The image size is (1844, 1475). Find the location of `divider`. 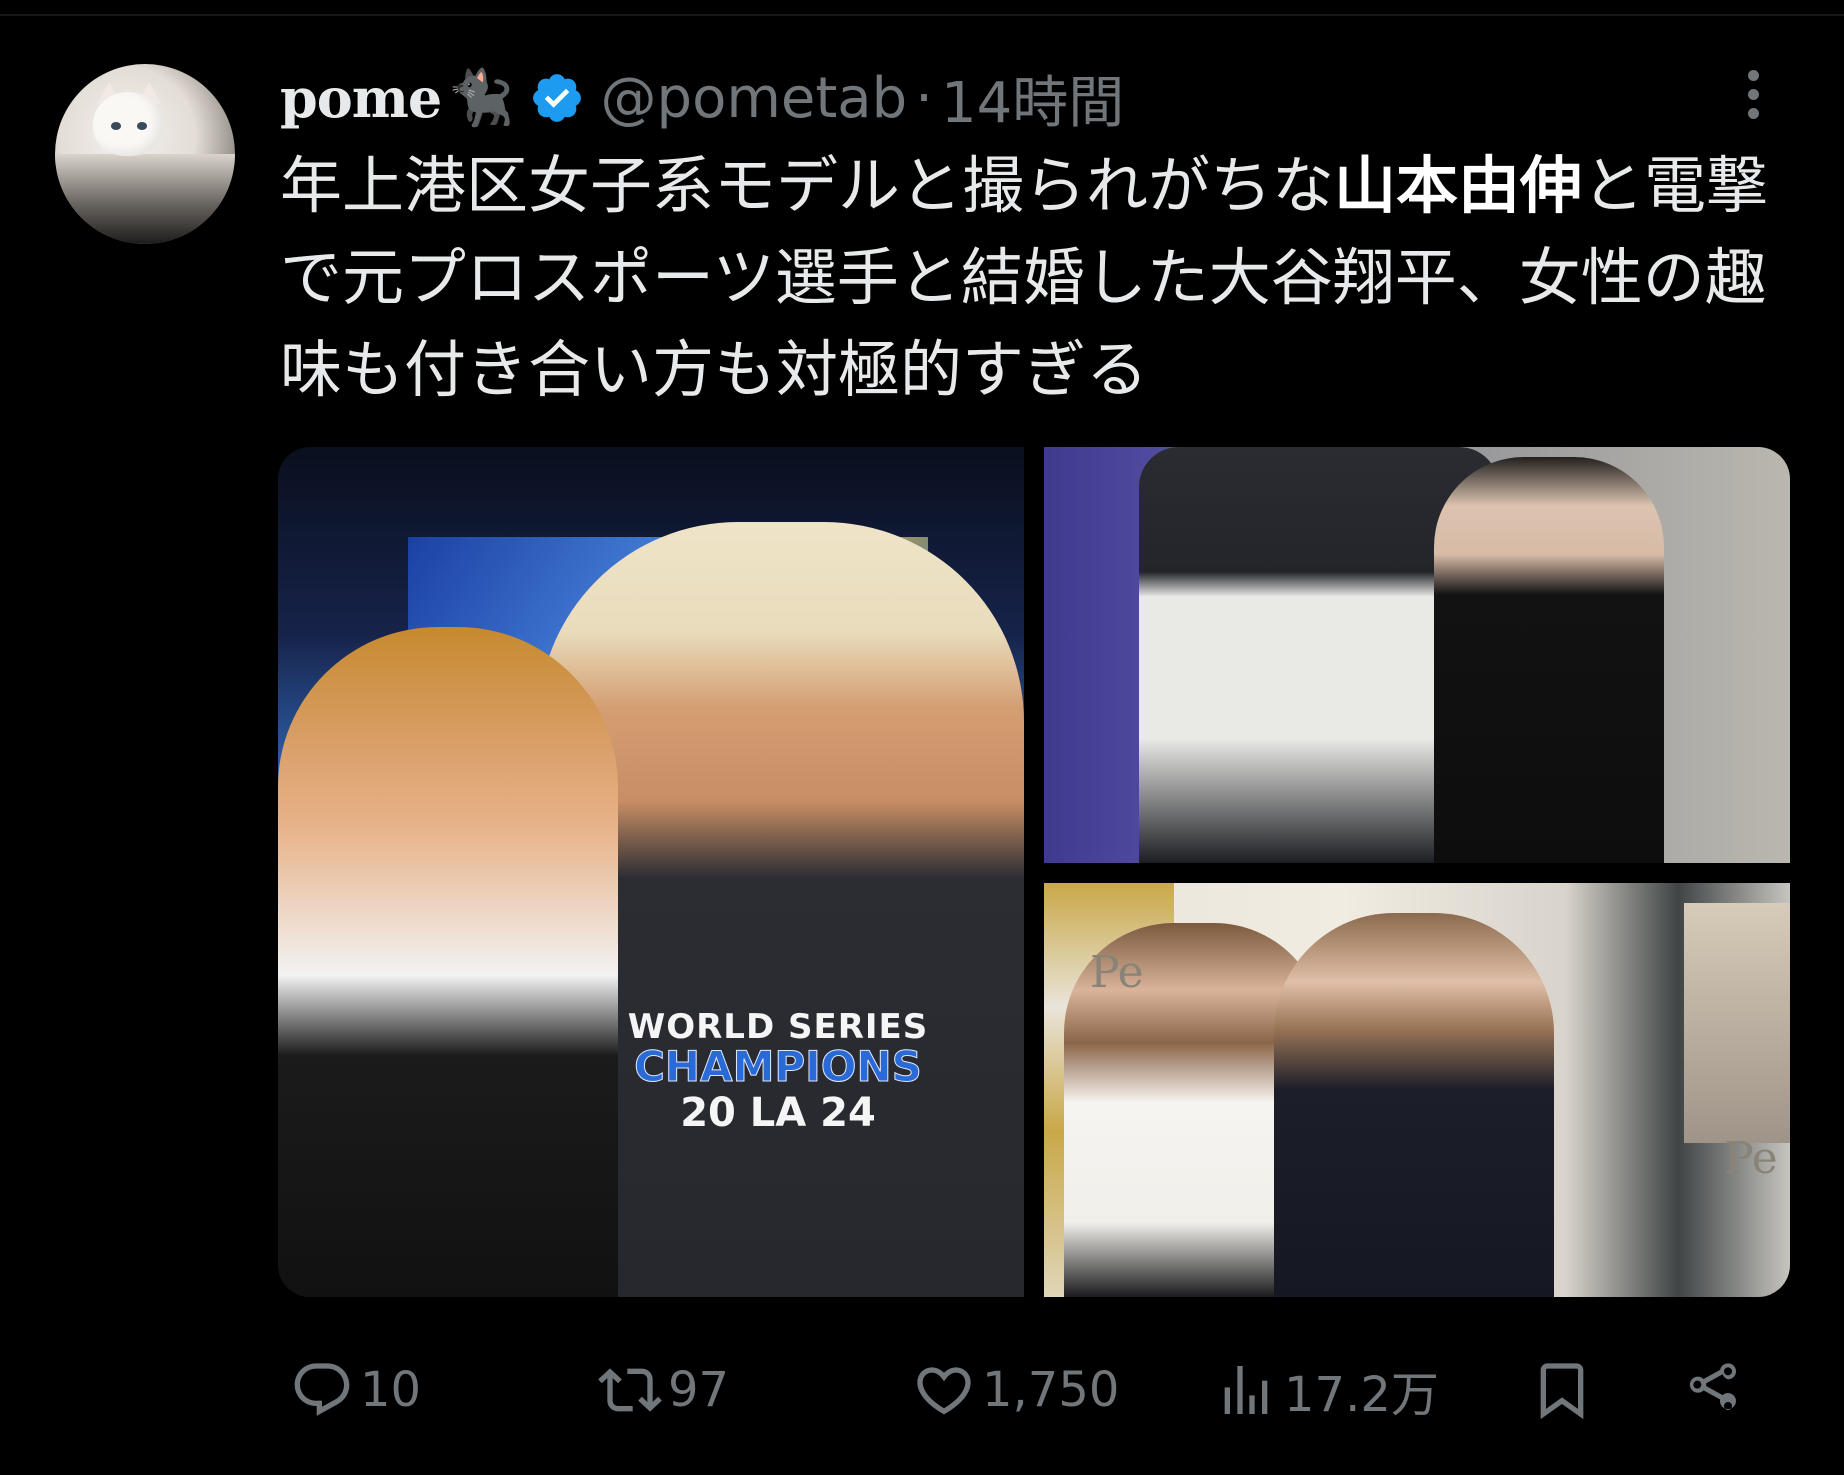

divider is located at coordinates (922, 15).